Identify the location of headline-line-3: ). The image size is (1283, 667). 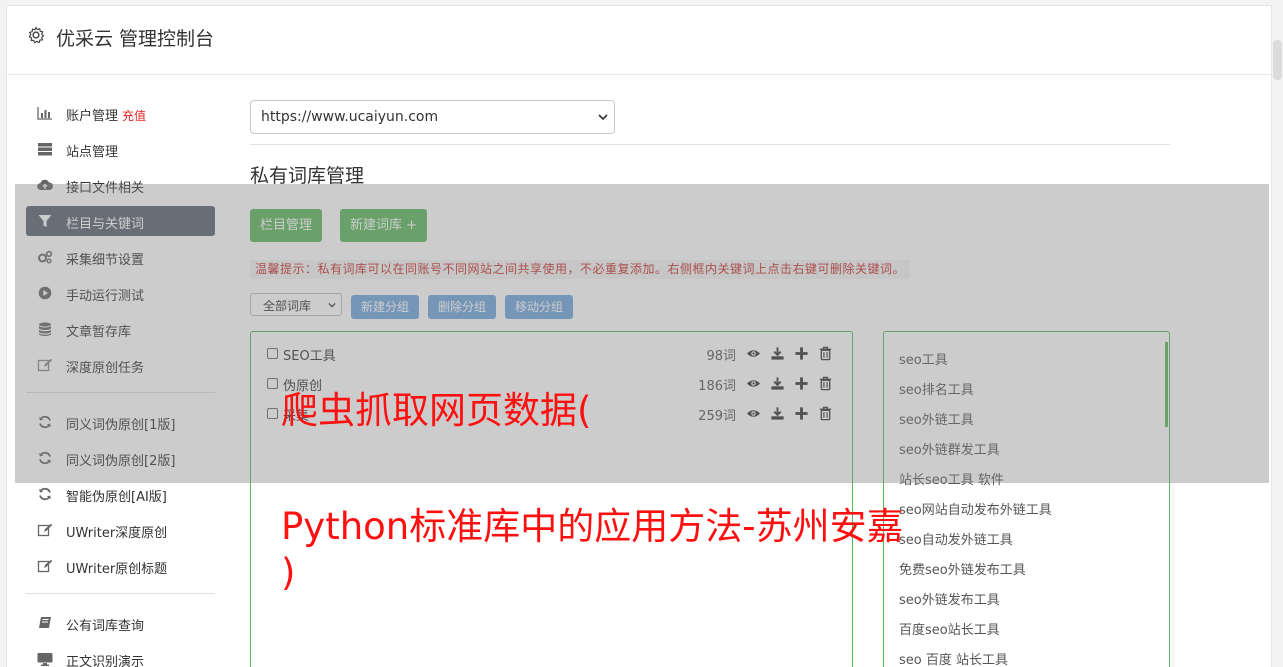
(288, 572).